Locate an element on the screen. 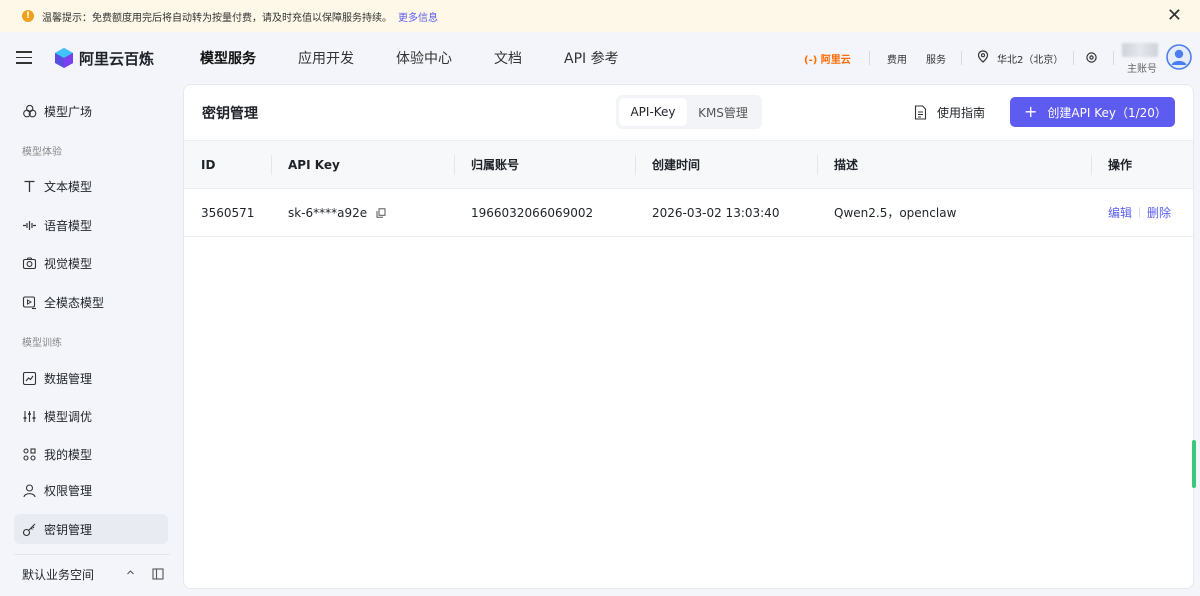 The width and height of the screenshot is (1200, 596). text-icon is located at coordinates (29, 186).